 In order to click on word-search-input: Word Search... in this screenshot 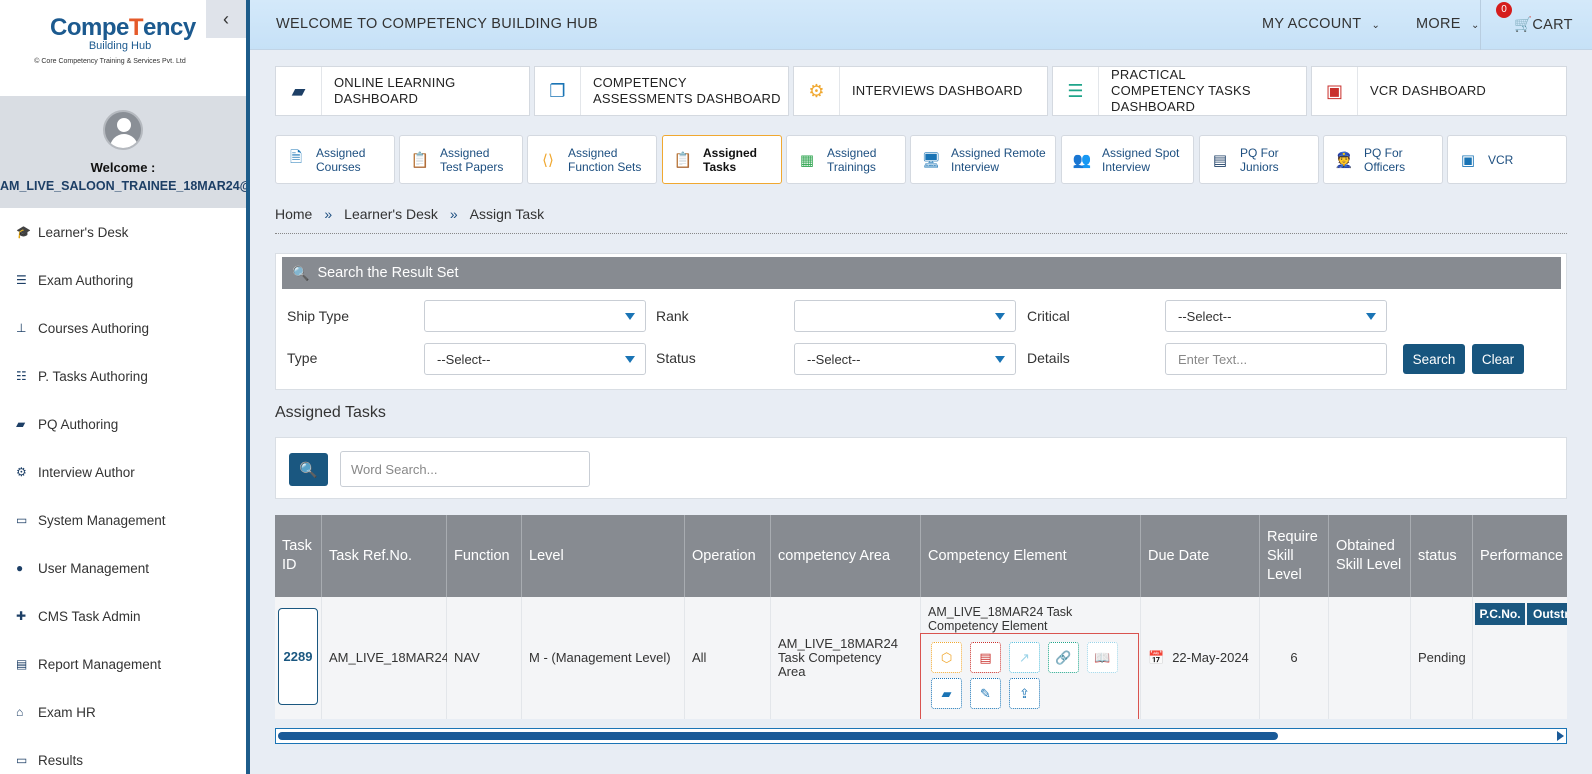, I will do `click(465, 469)`.